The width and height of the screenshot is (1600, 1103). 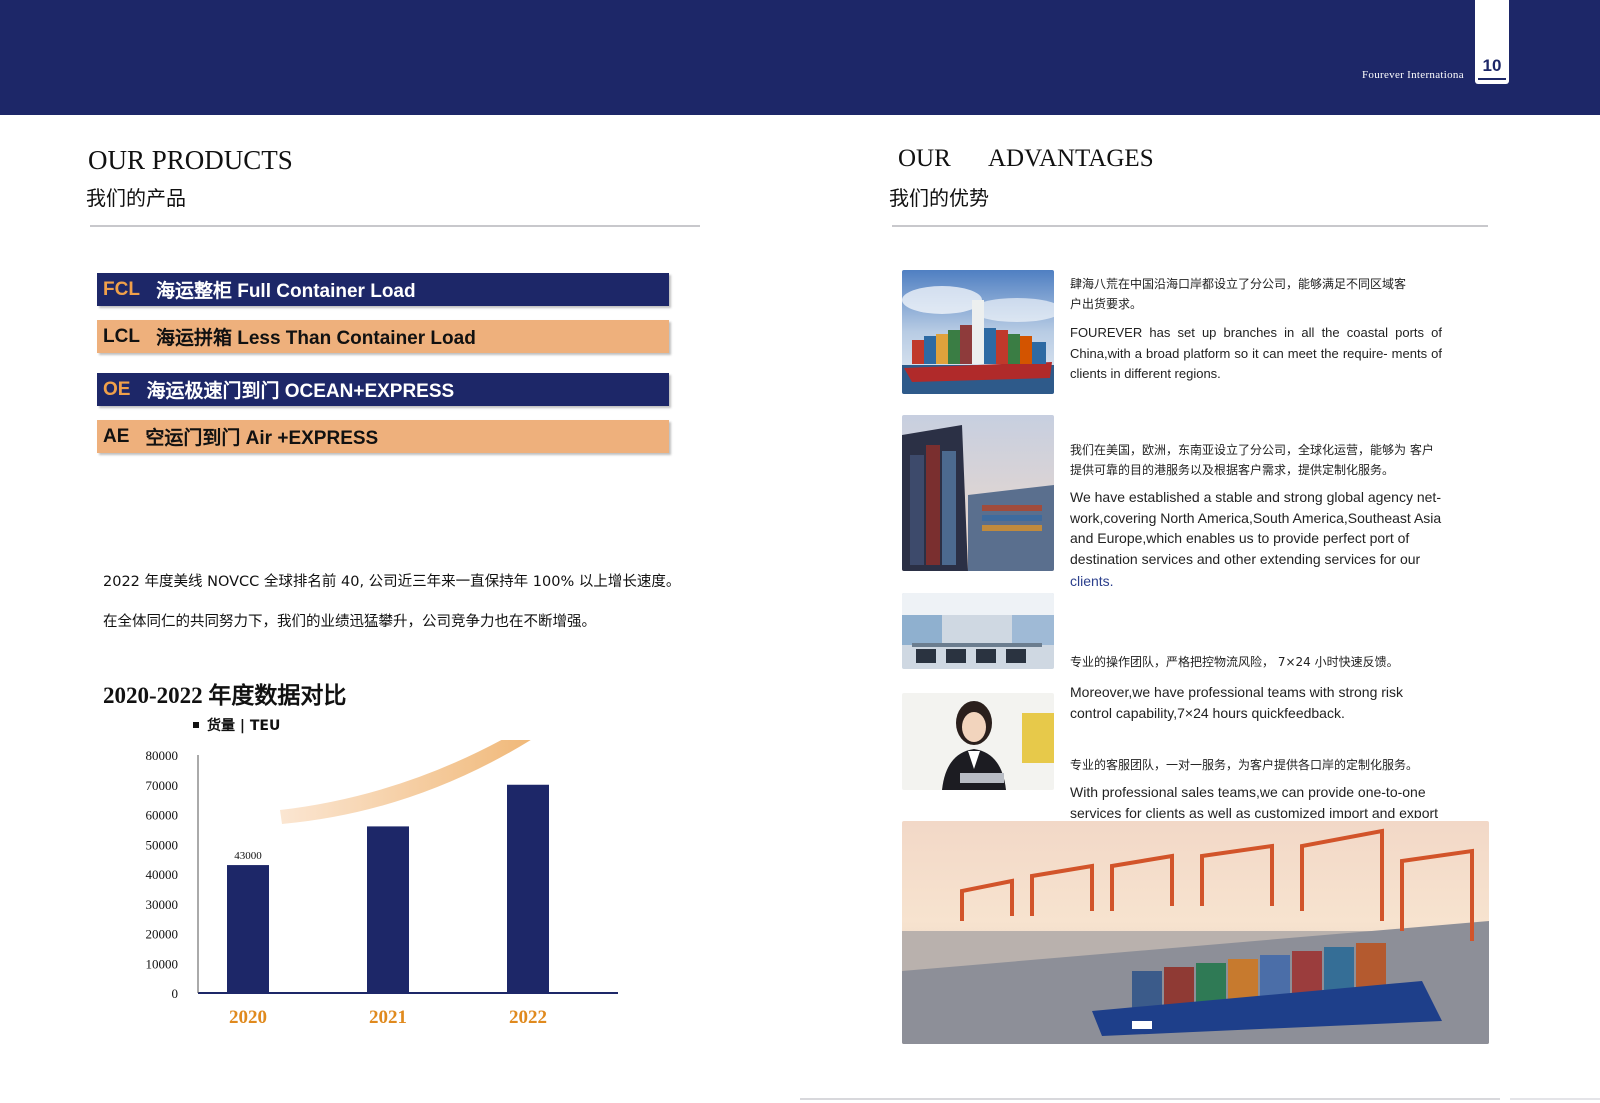 I want to click on port-cranes-photo, so click(x=1195, y=932).